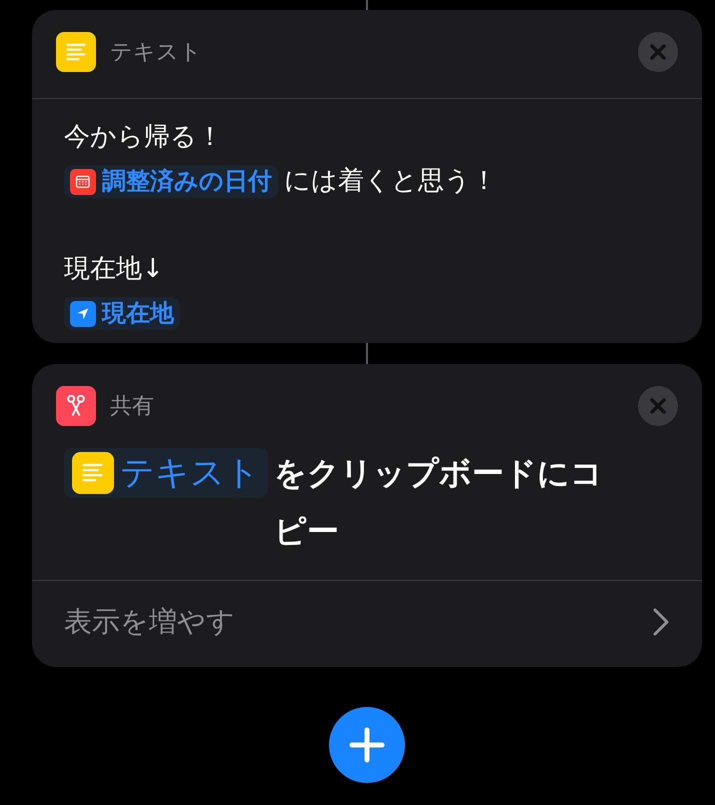 This screenshot has height=805, width=715. I want to click on calendar-icon, so click(83, 181).